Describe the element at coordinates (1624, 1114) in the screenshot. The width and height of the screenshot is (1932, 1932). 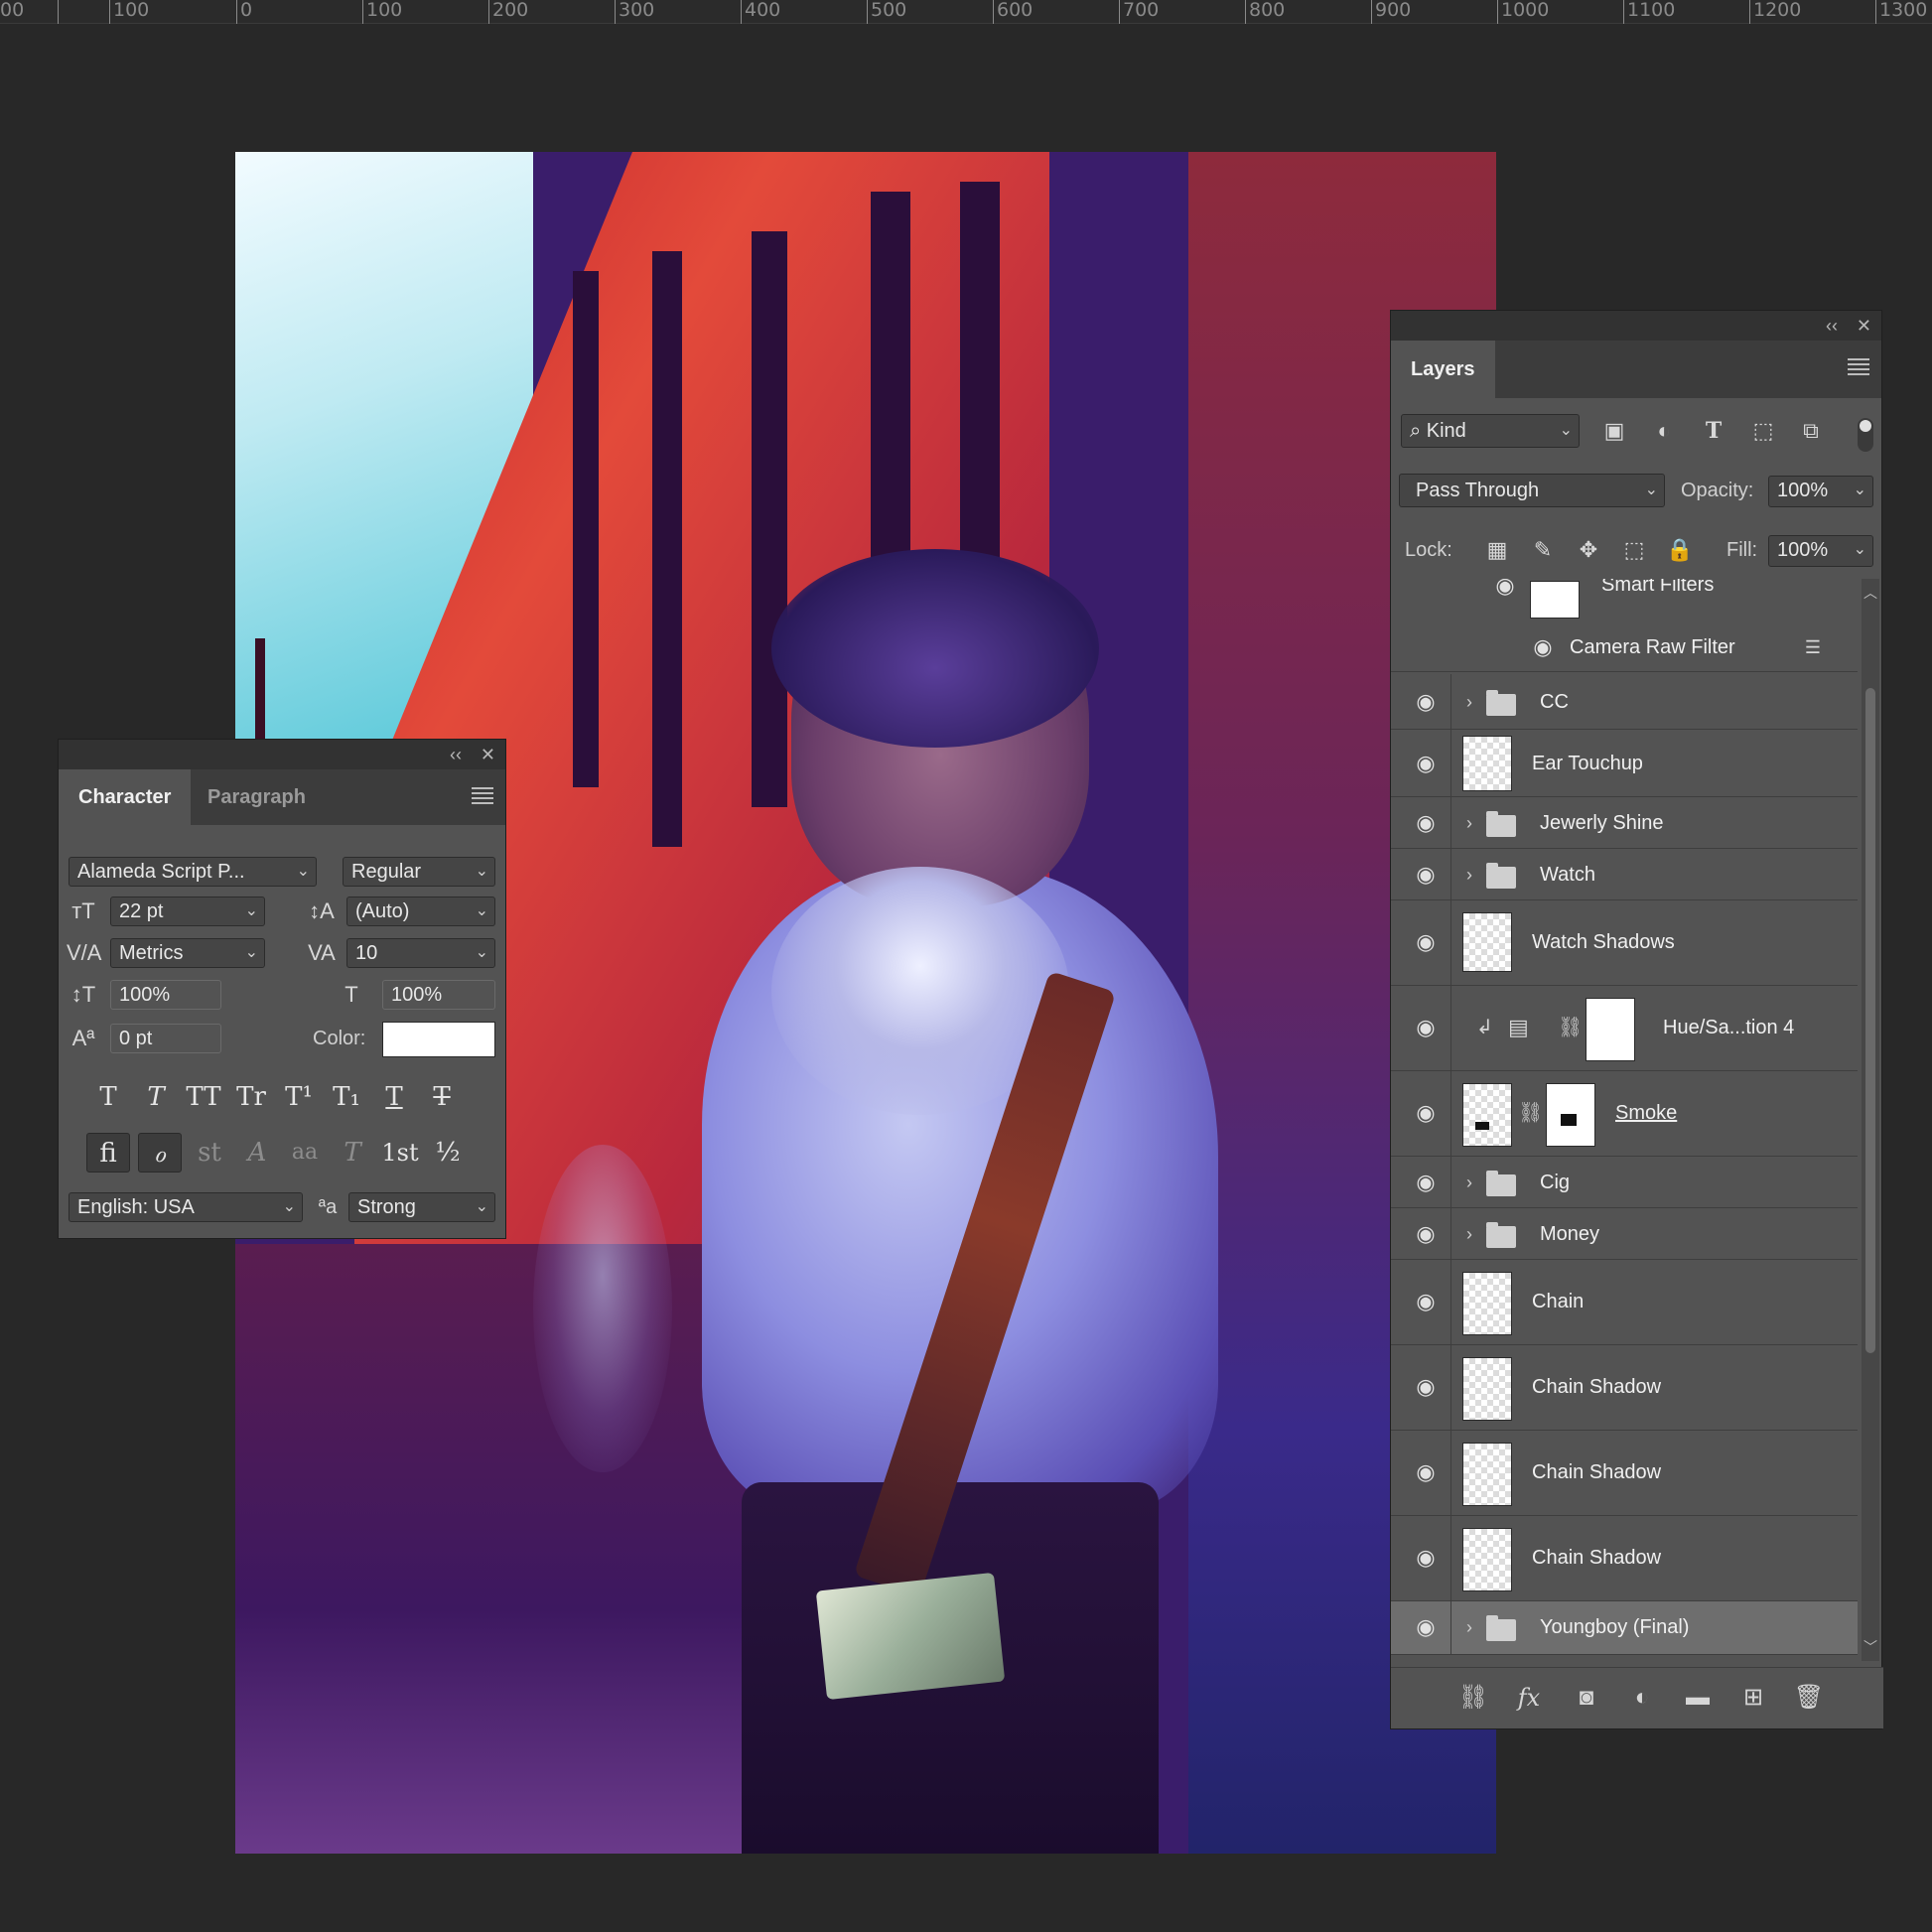
I see `layer-row-masked: ◉ ⛓ Smoke` at that location.